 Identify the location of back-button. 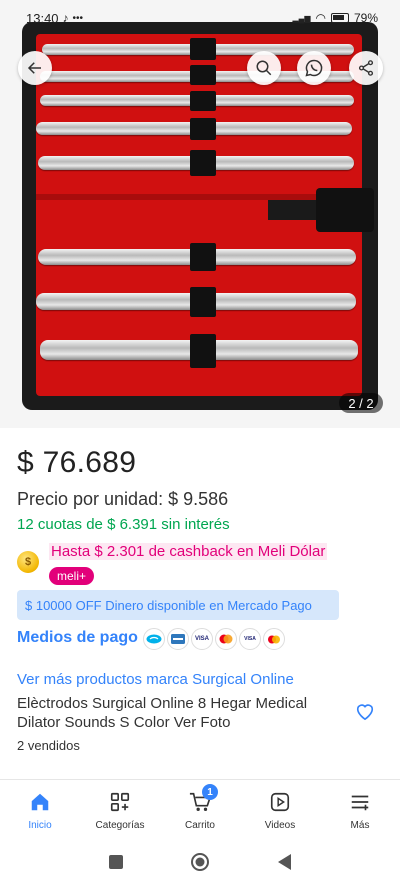
(35, 68).